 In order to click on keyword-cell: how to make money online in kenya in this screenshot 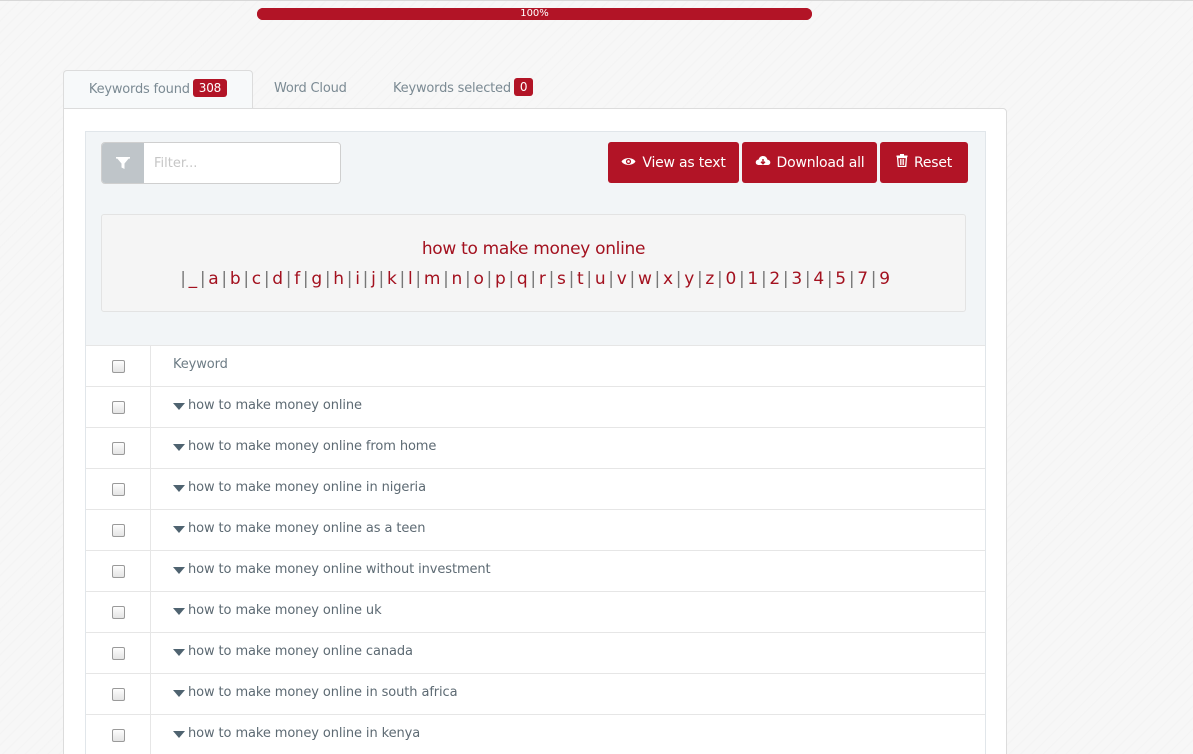, I will do `click(285, 734)`.